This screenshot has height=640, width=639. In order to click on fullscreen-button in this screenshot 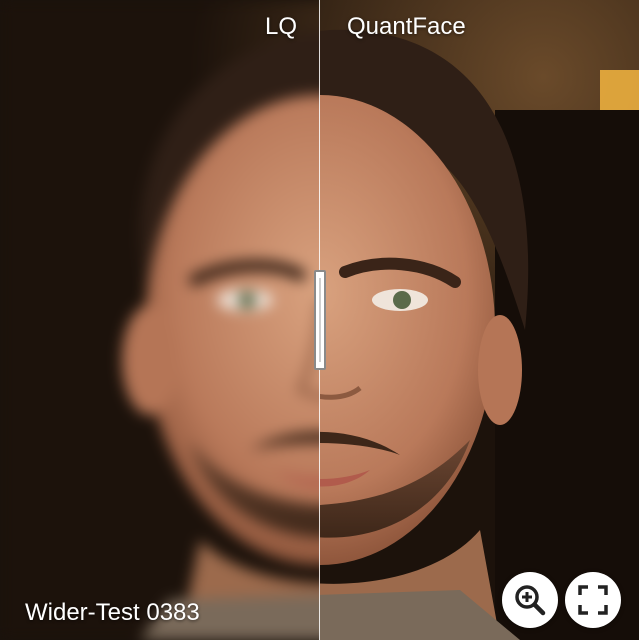, I will do `click(593, 600)`.